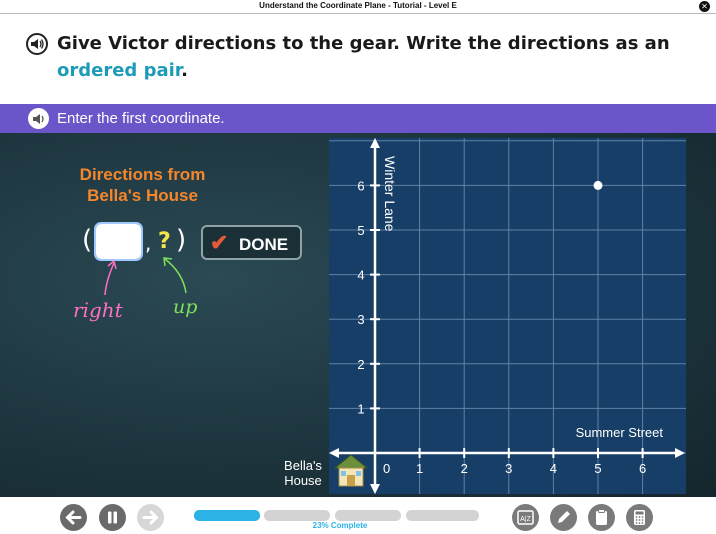 The height and width of the screenshot is (534, 716). What do you see at coordinates (303, 480) in the screenshot?
I see `house-label-line2: House` at bounding box center [303, 480].